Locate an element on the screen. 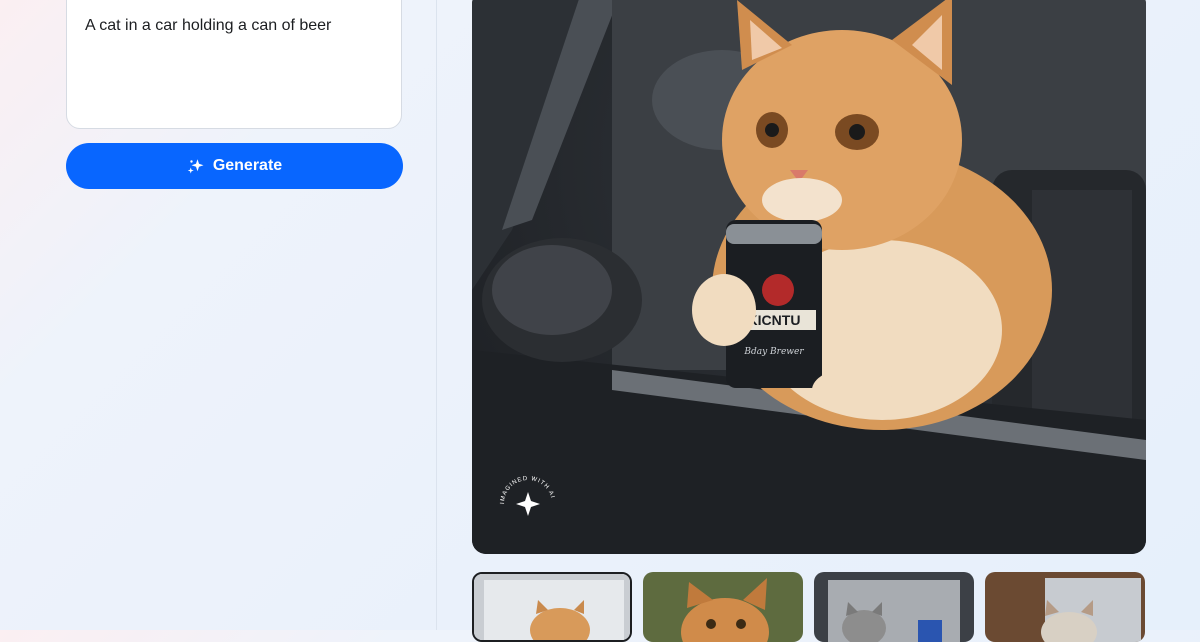 The width and height of the screenshot is (1200, 642). beer-can-top is located at coordinates (774, 234).